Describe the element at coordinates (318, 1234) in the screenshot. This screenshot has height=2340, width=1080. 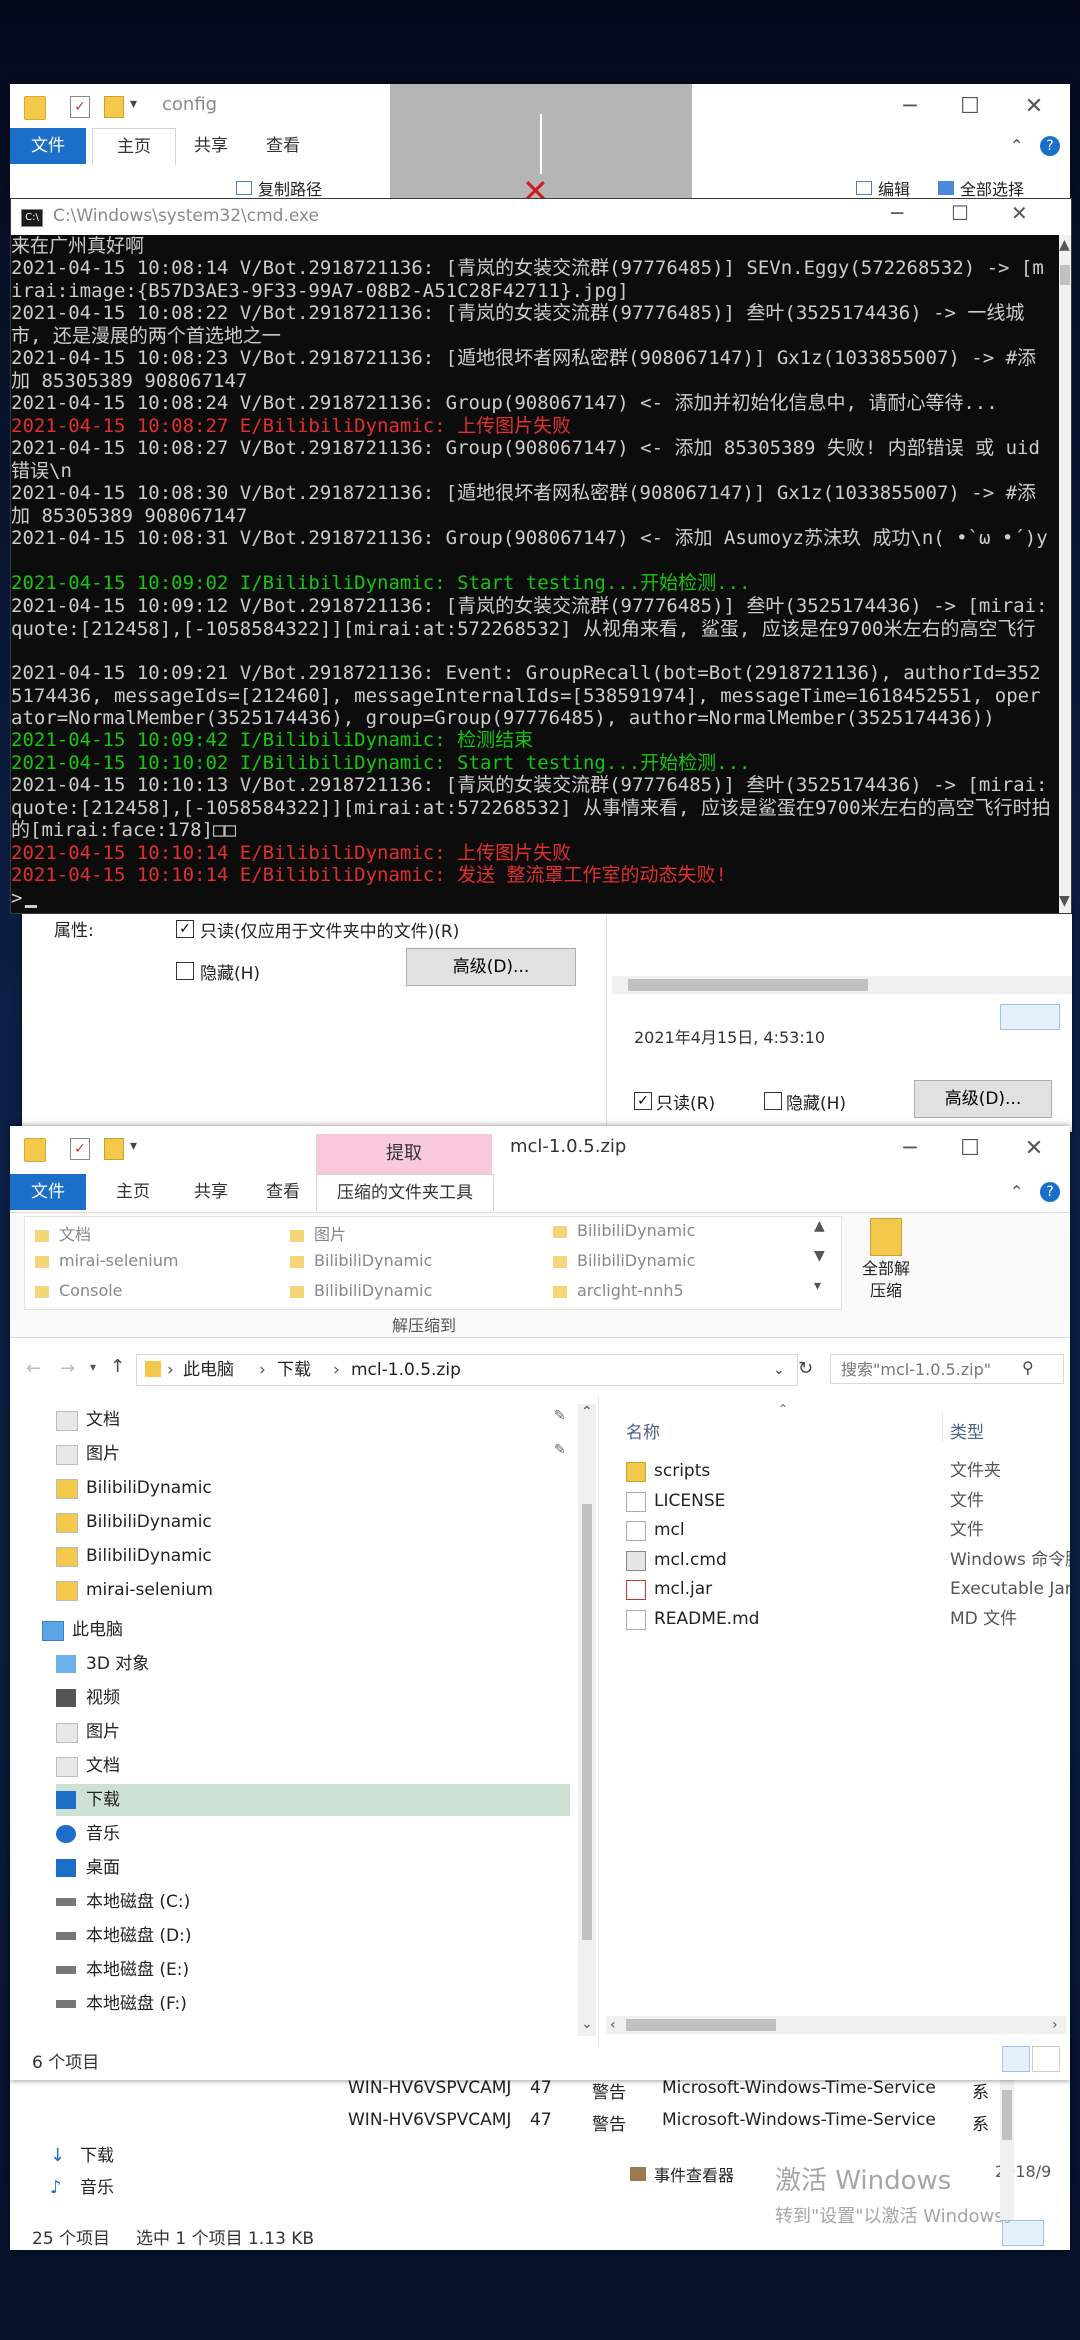
I see `gallery-location: 图片` at that location.